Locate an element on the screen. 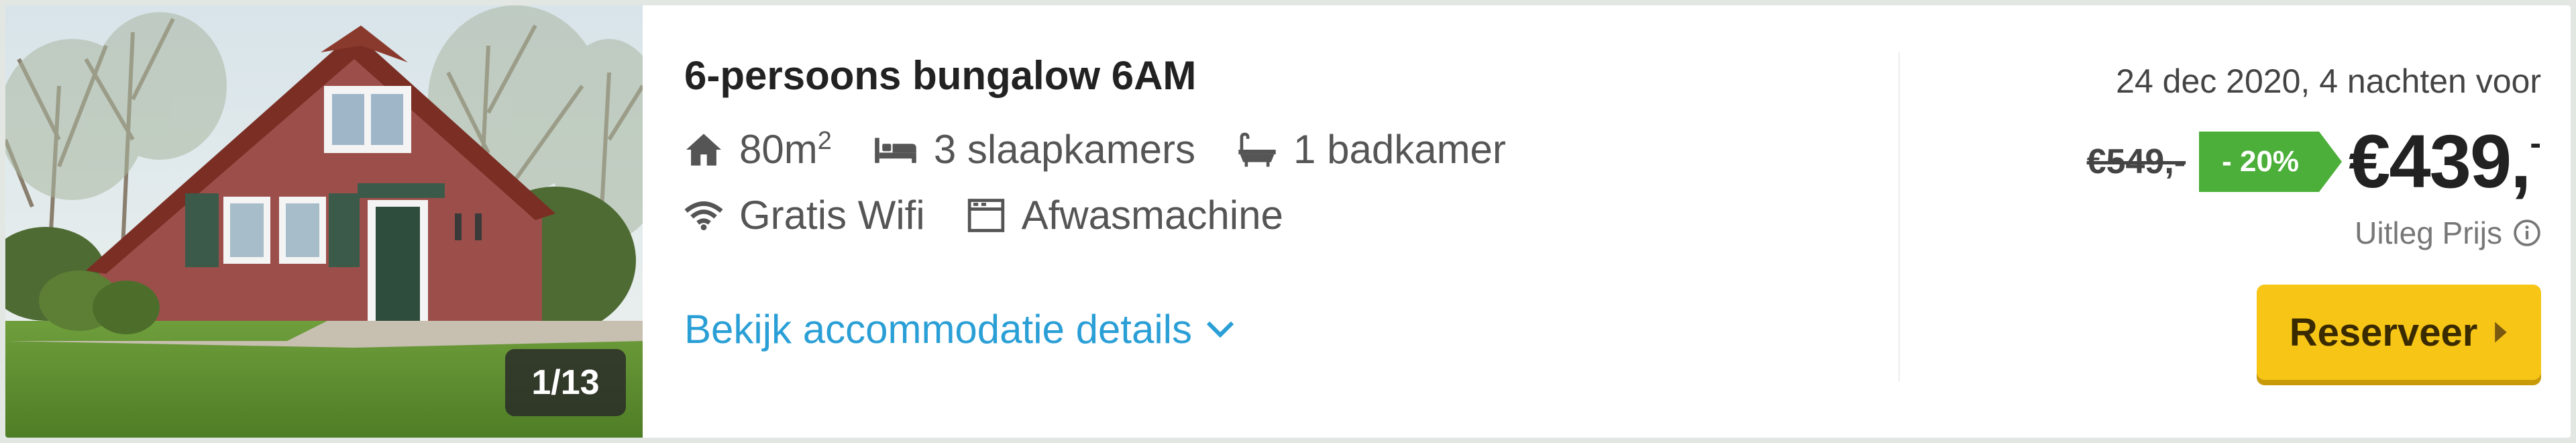  bathrooms-label: 1 badkamer is located at coordinates (1399, 149).